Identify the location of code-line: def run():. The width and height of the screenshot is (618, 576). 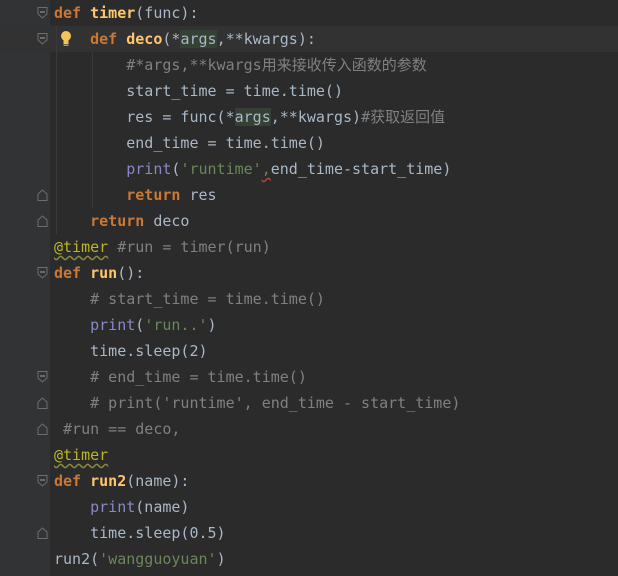
(99, 273).